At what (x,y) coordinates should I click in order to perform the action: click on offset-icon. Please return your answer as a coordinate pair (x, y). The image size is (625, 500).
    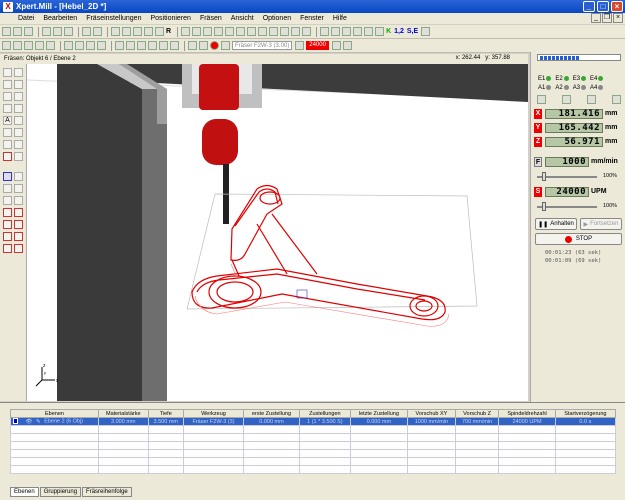
    Looking at the image, I should click on (18, 144).